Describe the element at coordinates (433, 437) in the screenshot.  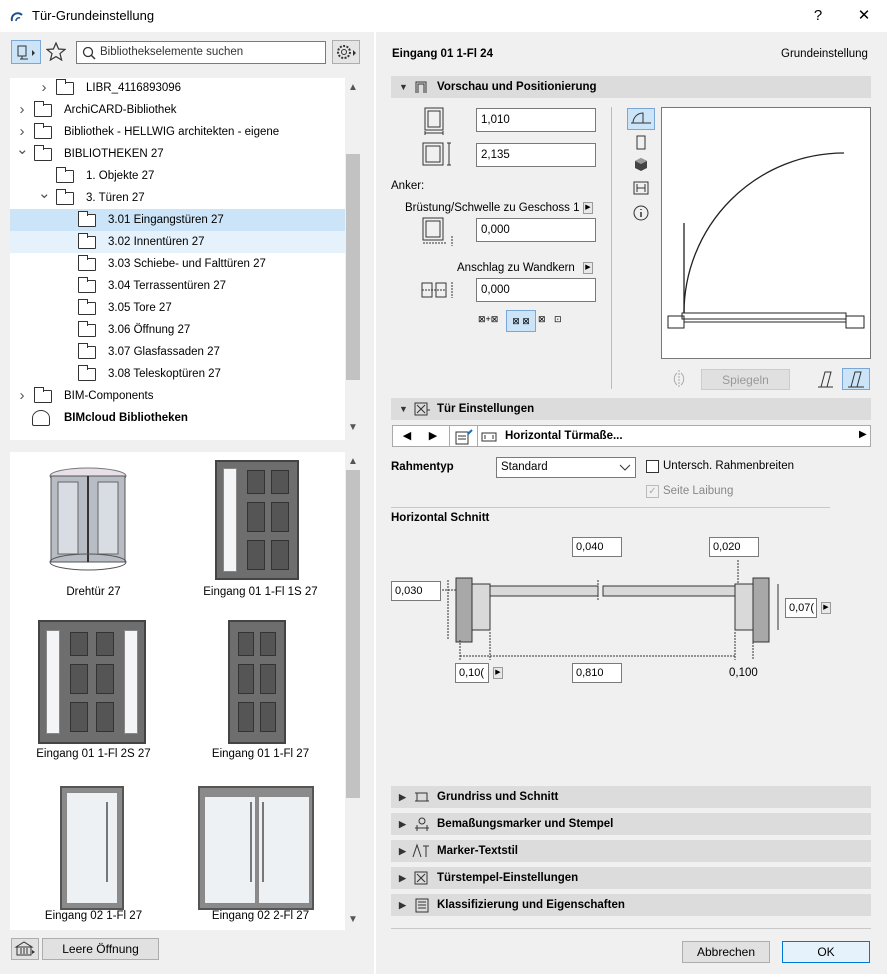
I see `next-page-button: ▶` at that location.